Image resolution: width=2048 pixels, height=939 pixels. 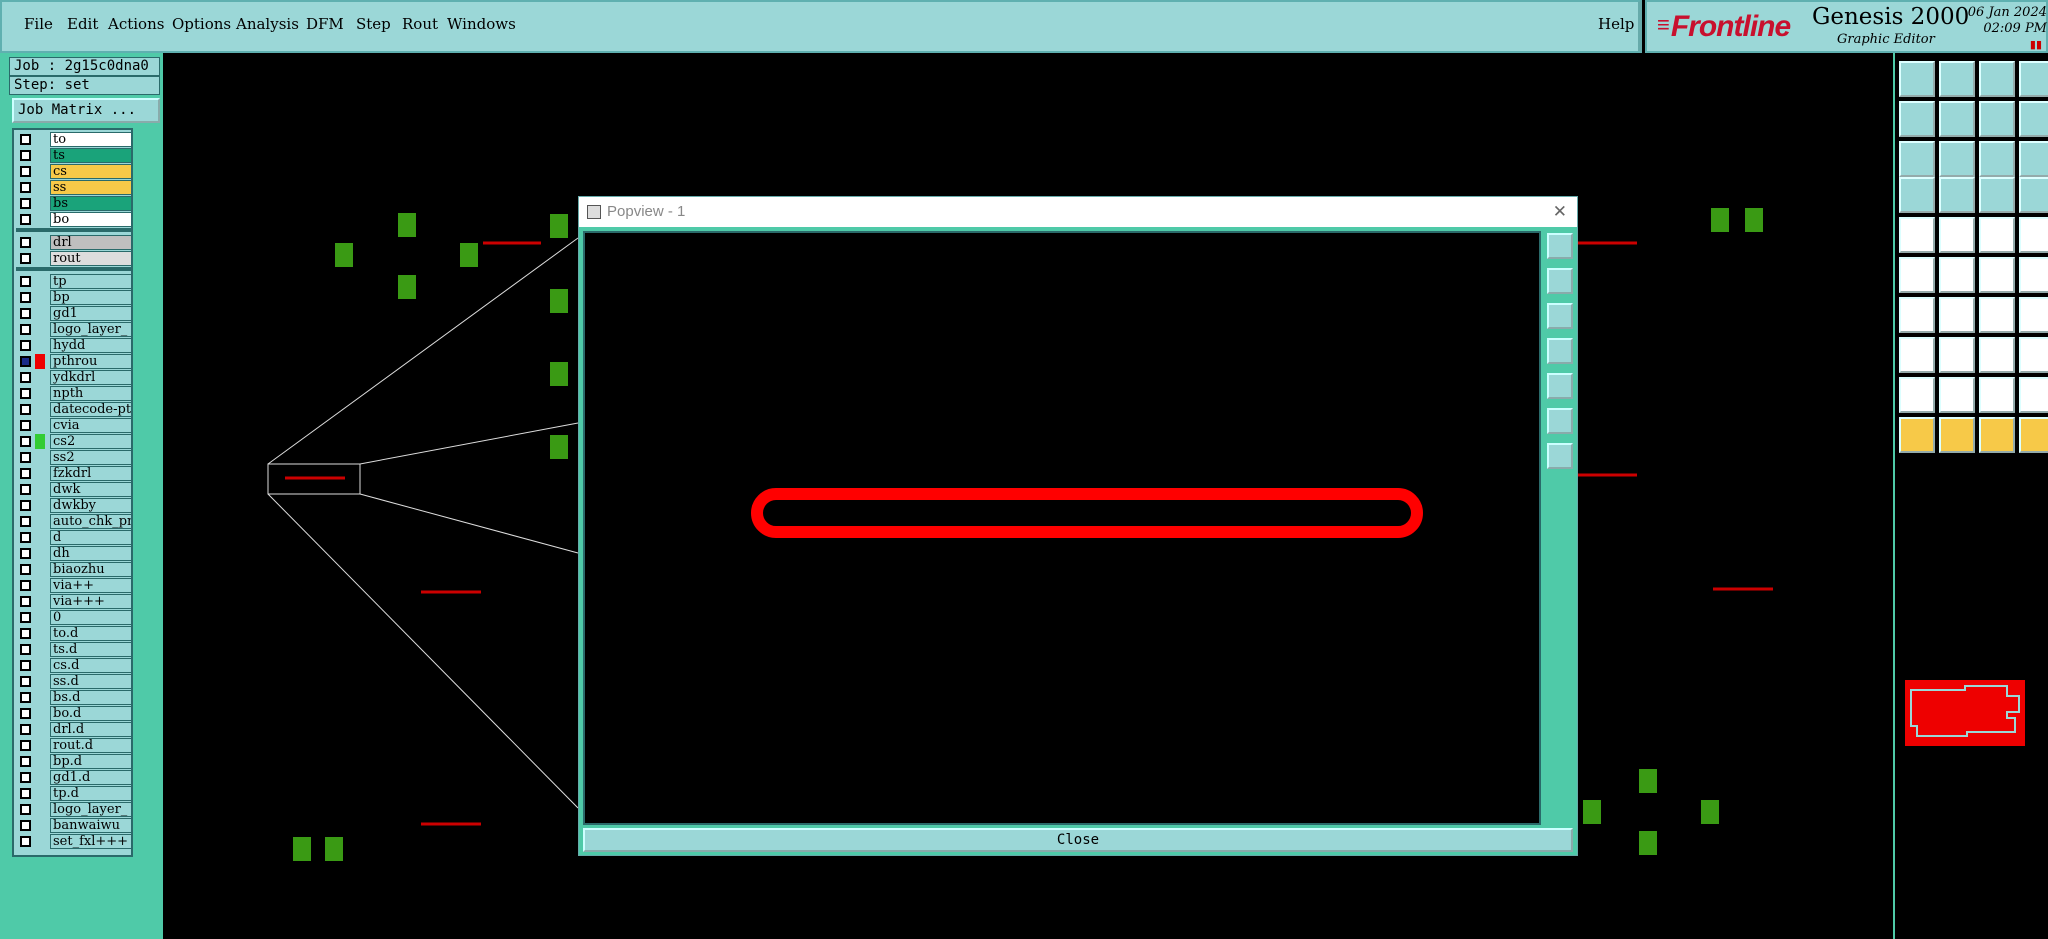 I want to click on layer-row: cs, so click(x=74, y=171).